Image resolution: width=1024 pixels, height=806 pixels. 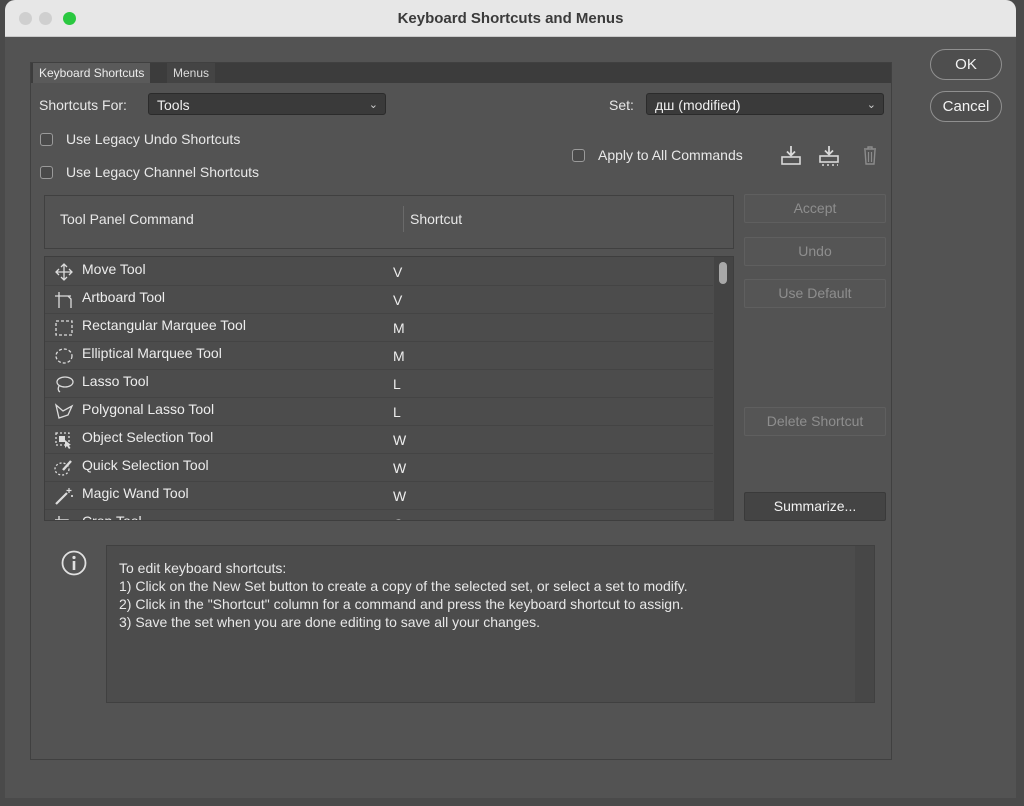 What do you see at coordinates (379, 327) in the screenshot?
I see `table-row: Rectangular Marquee Tool M` at bounding box center [379, 327].